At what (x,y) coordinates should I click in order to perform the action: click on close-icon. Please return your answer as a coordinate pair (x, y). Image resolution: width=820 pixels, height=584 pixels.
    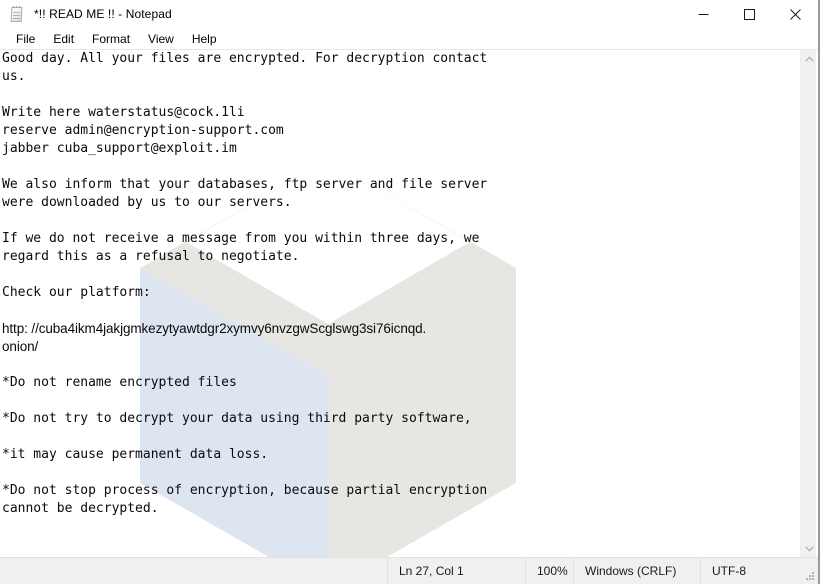
    Looking at the image, I should click on (795, 14).